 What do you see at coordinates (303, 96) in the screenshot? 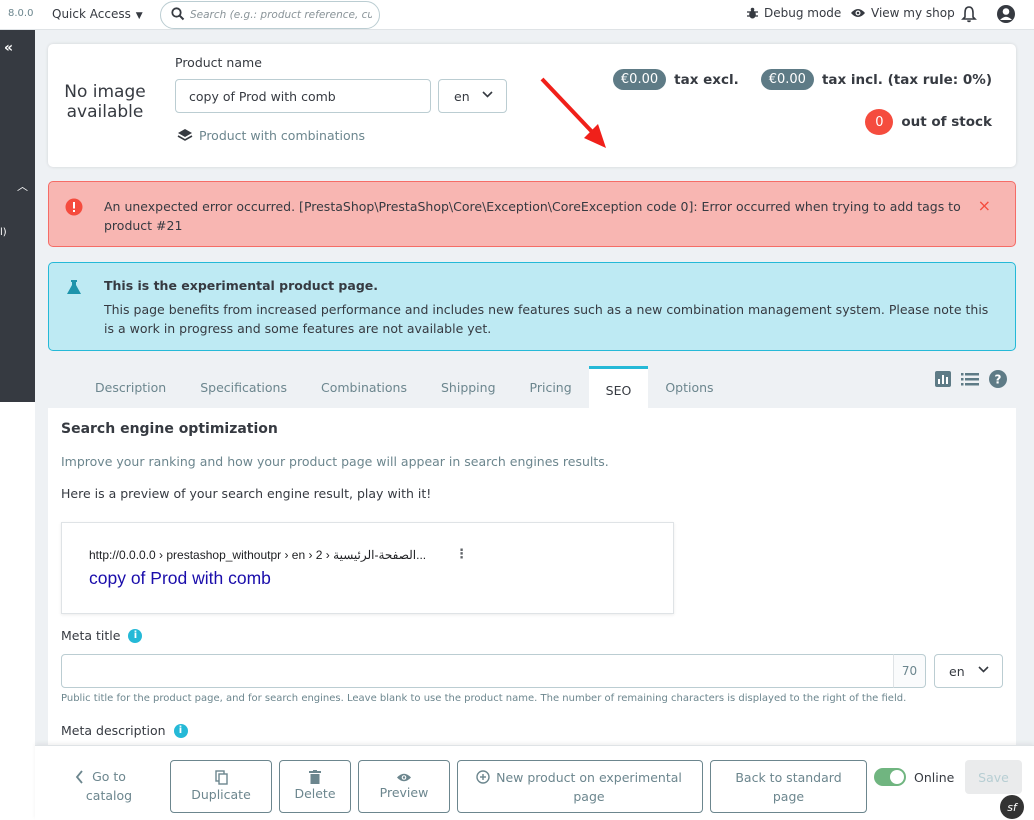
I see `product-name-input: copy of Prod with comb` at bounding box center [303, 96].